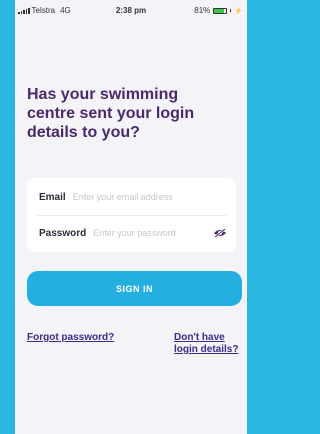 The width and height of the screenshot is (320, 434). What do you see at coordinates (150, 197) in the screenshot?
I see `email-field` at bounding box center [150, 197].